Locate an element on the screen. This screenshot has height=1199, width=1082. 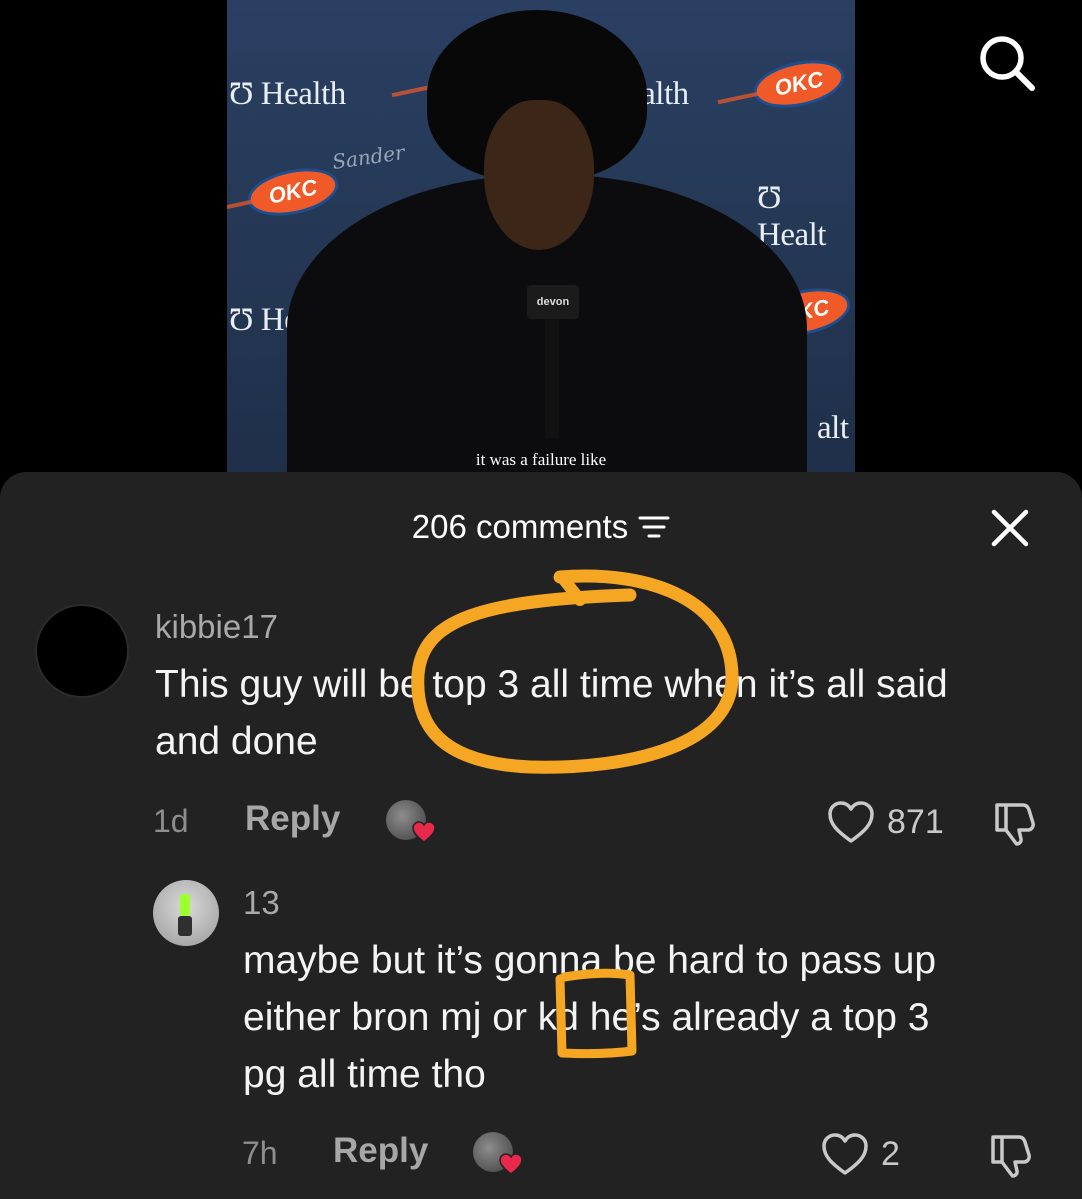
comment-time: 1d is located at coordinates (171, 821).